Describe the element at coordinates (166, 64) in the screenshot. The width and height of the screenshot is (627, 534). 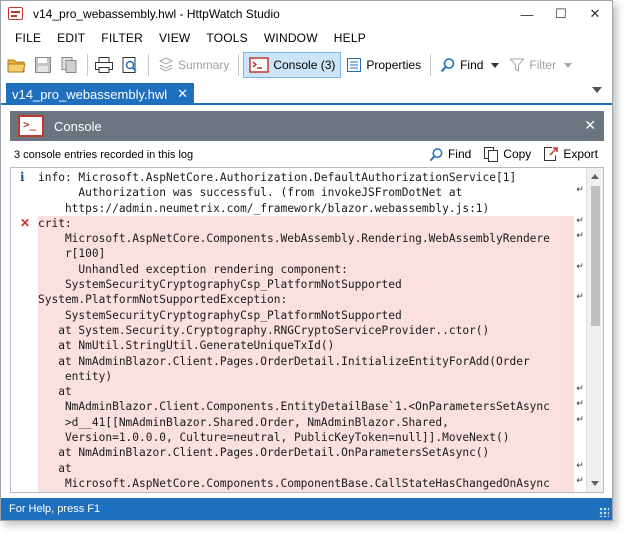
I see `summary-icon` at that location.